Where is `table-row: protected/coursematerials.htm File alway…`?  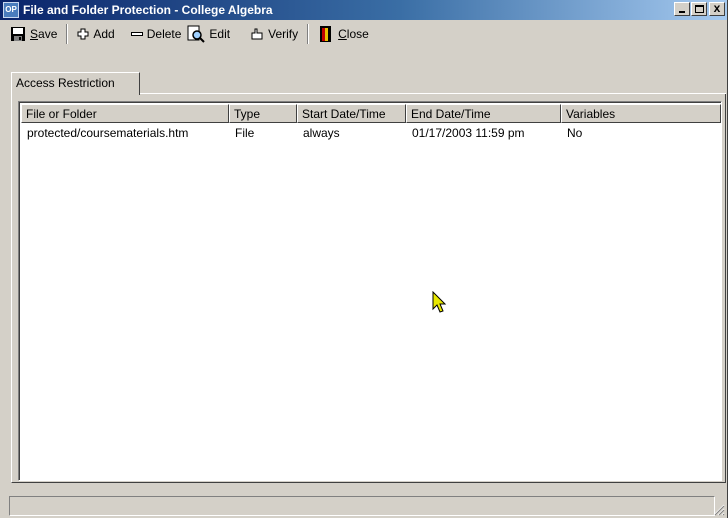
table-row: protected/coursematerials.htm File alway… is located at coordinates (371, 134).